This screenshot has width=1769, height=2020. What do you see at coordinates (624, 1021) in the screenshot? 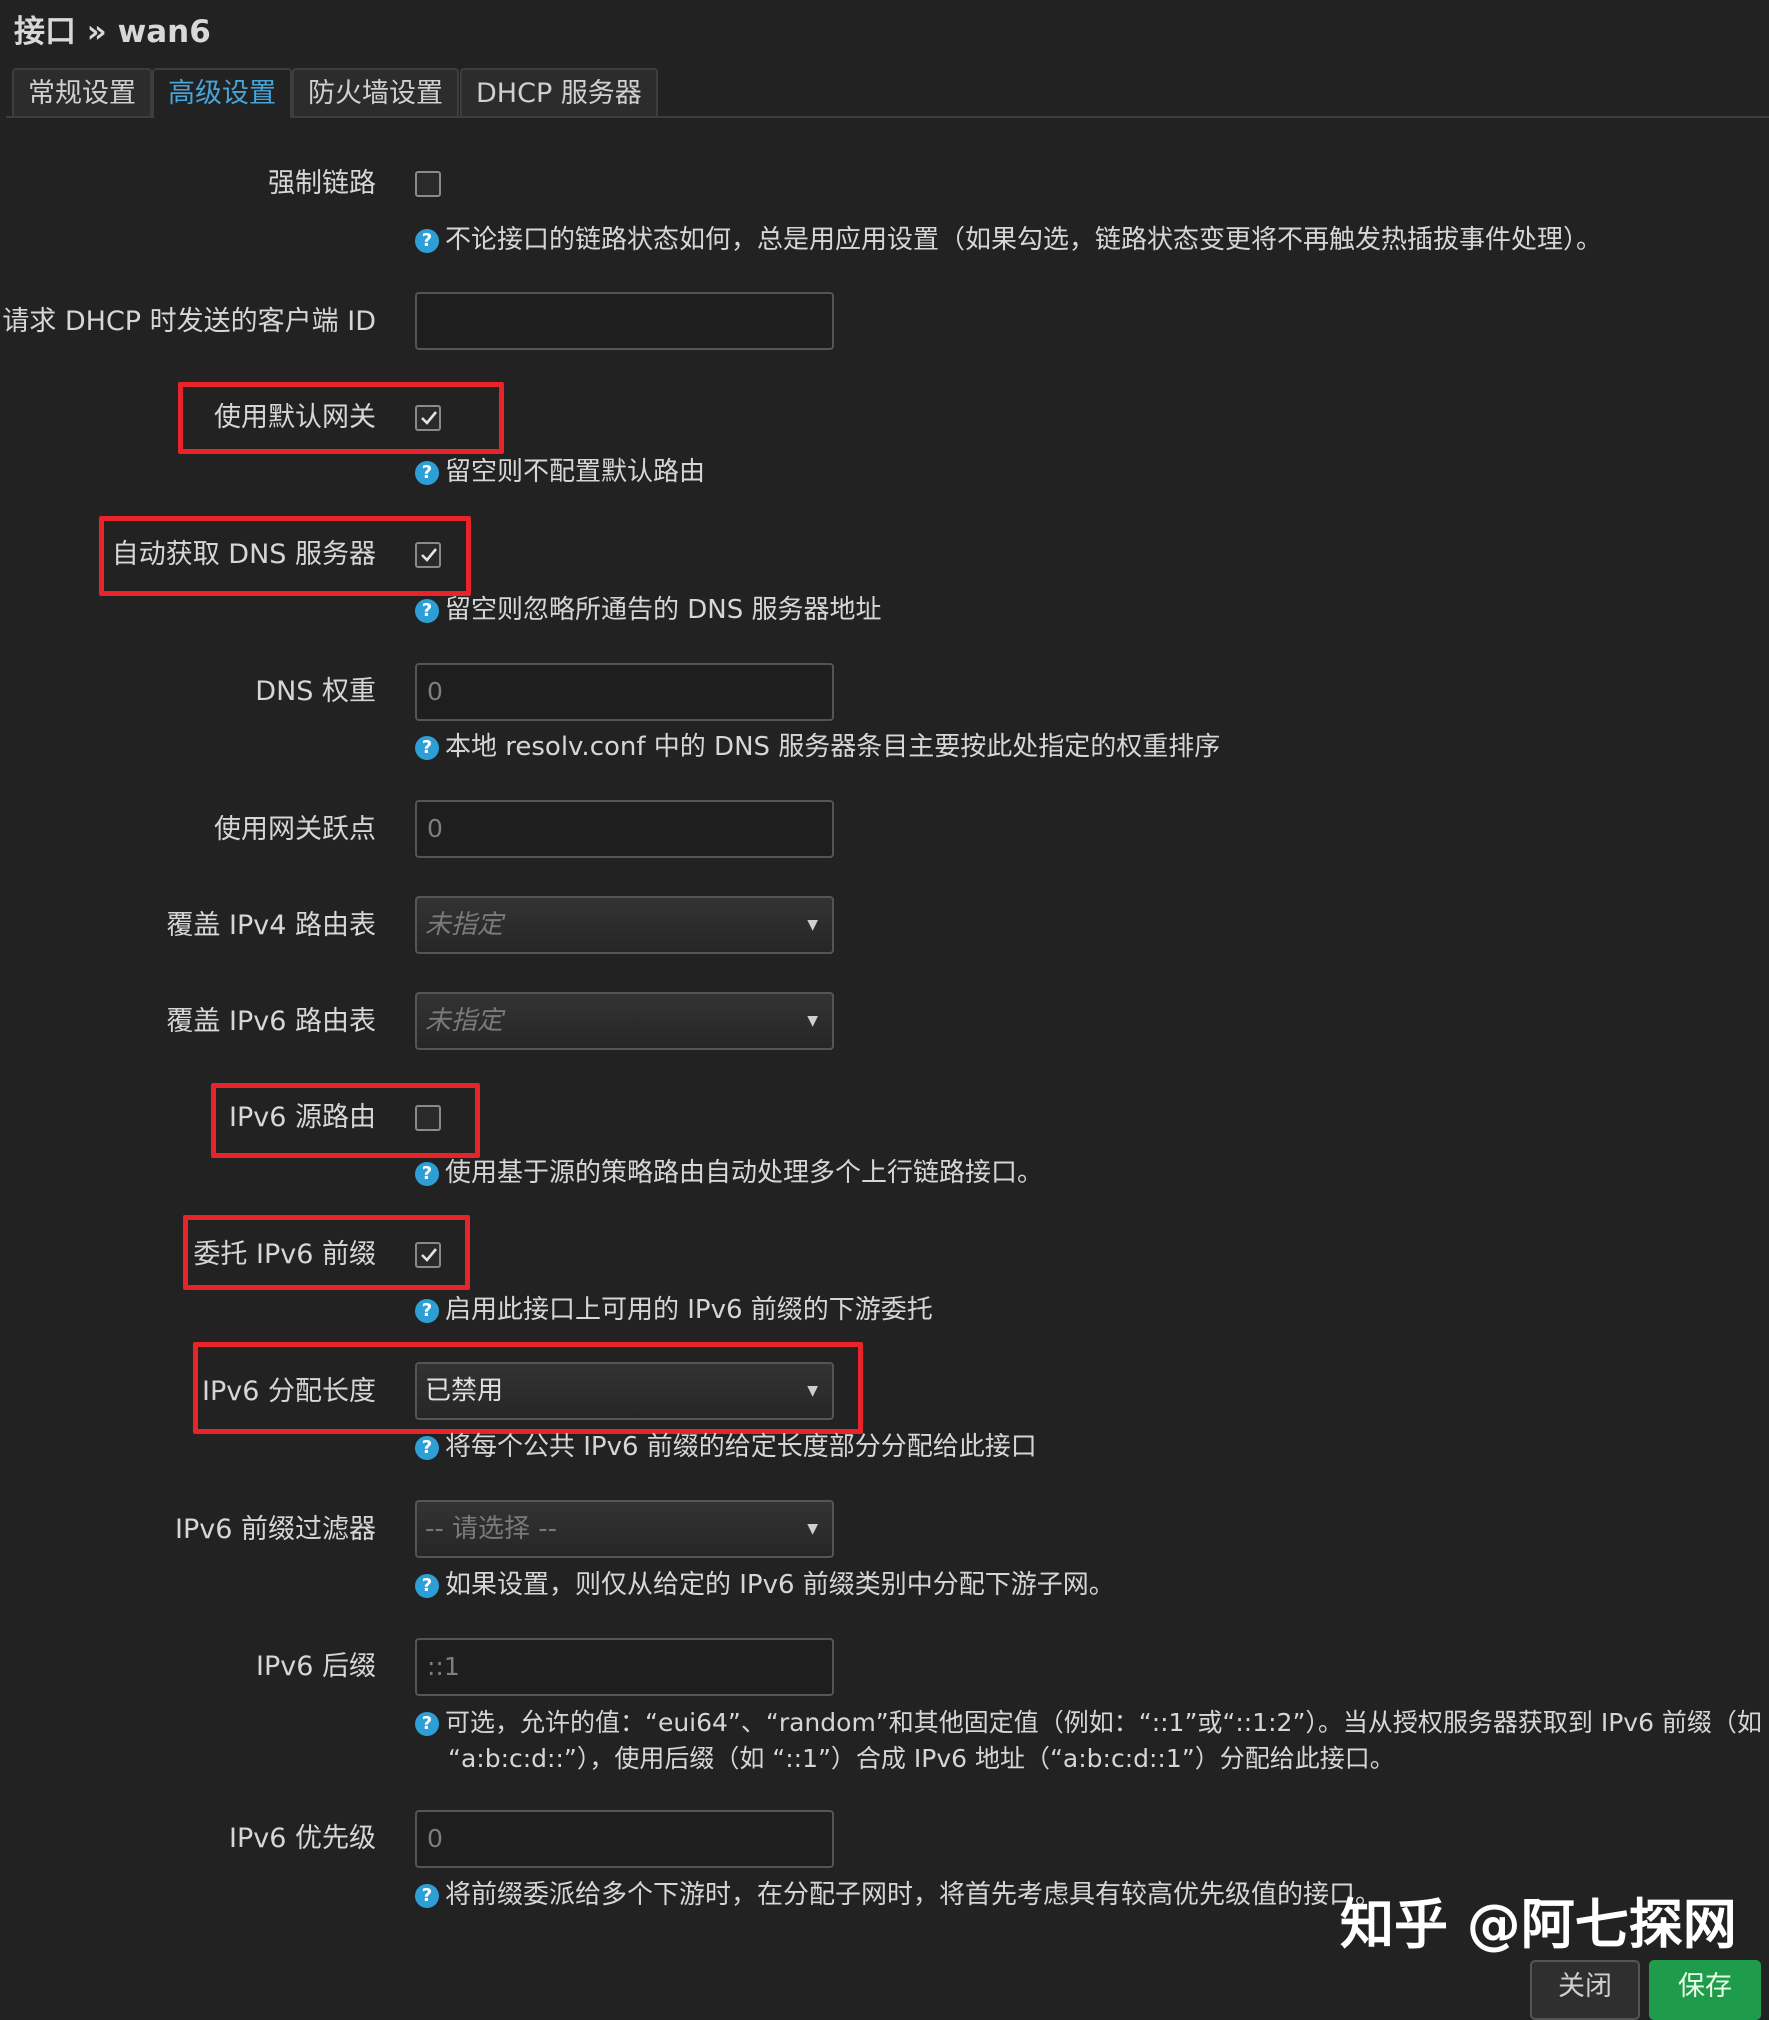
I see `ipv6-table-select: 未指定 ▼` at bounding box center [624, 1021].